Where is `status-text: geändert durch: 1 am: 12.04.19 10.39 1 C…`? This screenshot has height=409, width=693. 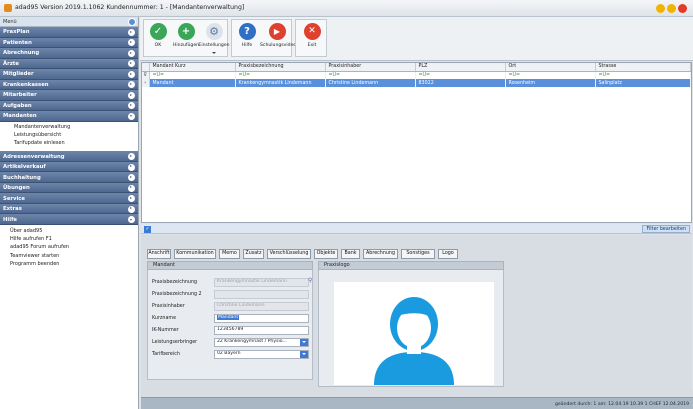
status-text: geändert durch: 1 am: 12.04.19 10.39 1 C… is located at coordinates (622, 404).